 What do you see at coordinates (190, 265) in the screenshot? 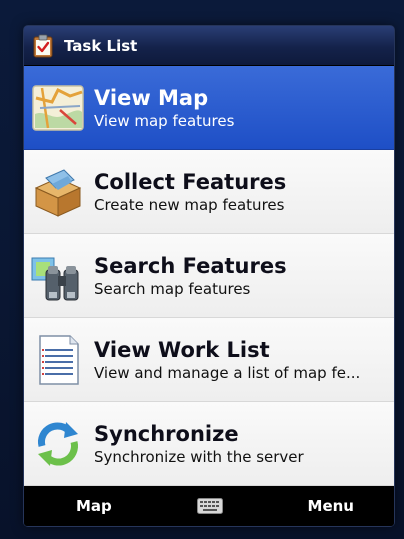
I see `task-label: Search Features` at bounding box center [190, 265].